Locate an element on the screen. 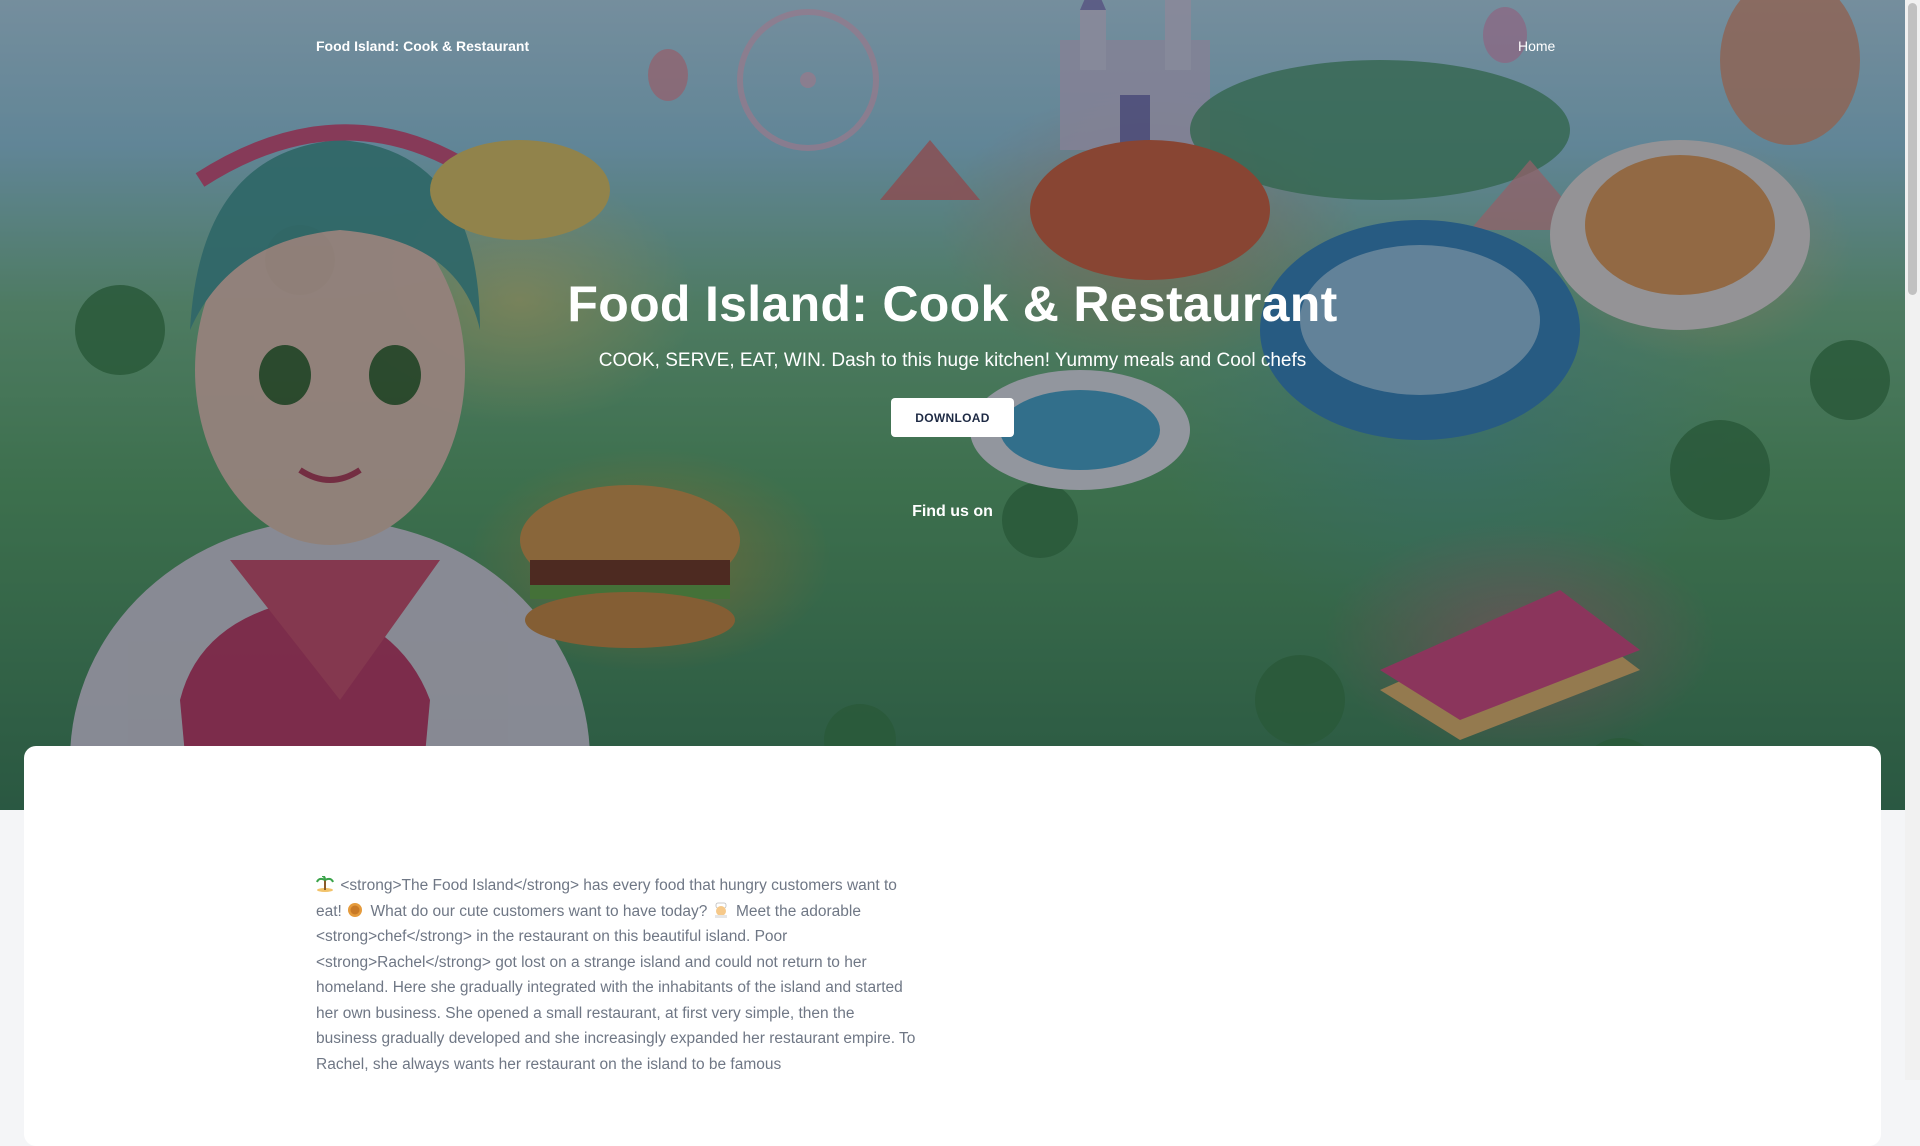  nav-link-home: Home is located at coordinates (1536, 46).